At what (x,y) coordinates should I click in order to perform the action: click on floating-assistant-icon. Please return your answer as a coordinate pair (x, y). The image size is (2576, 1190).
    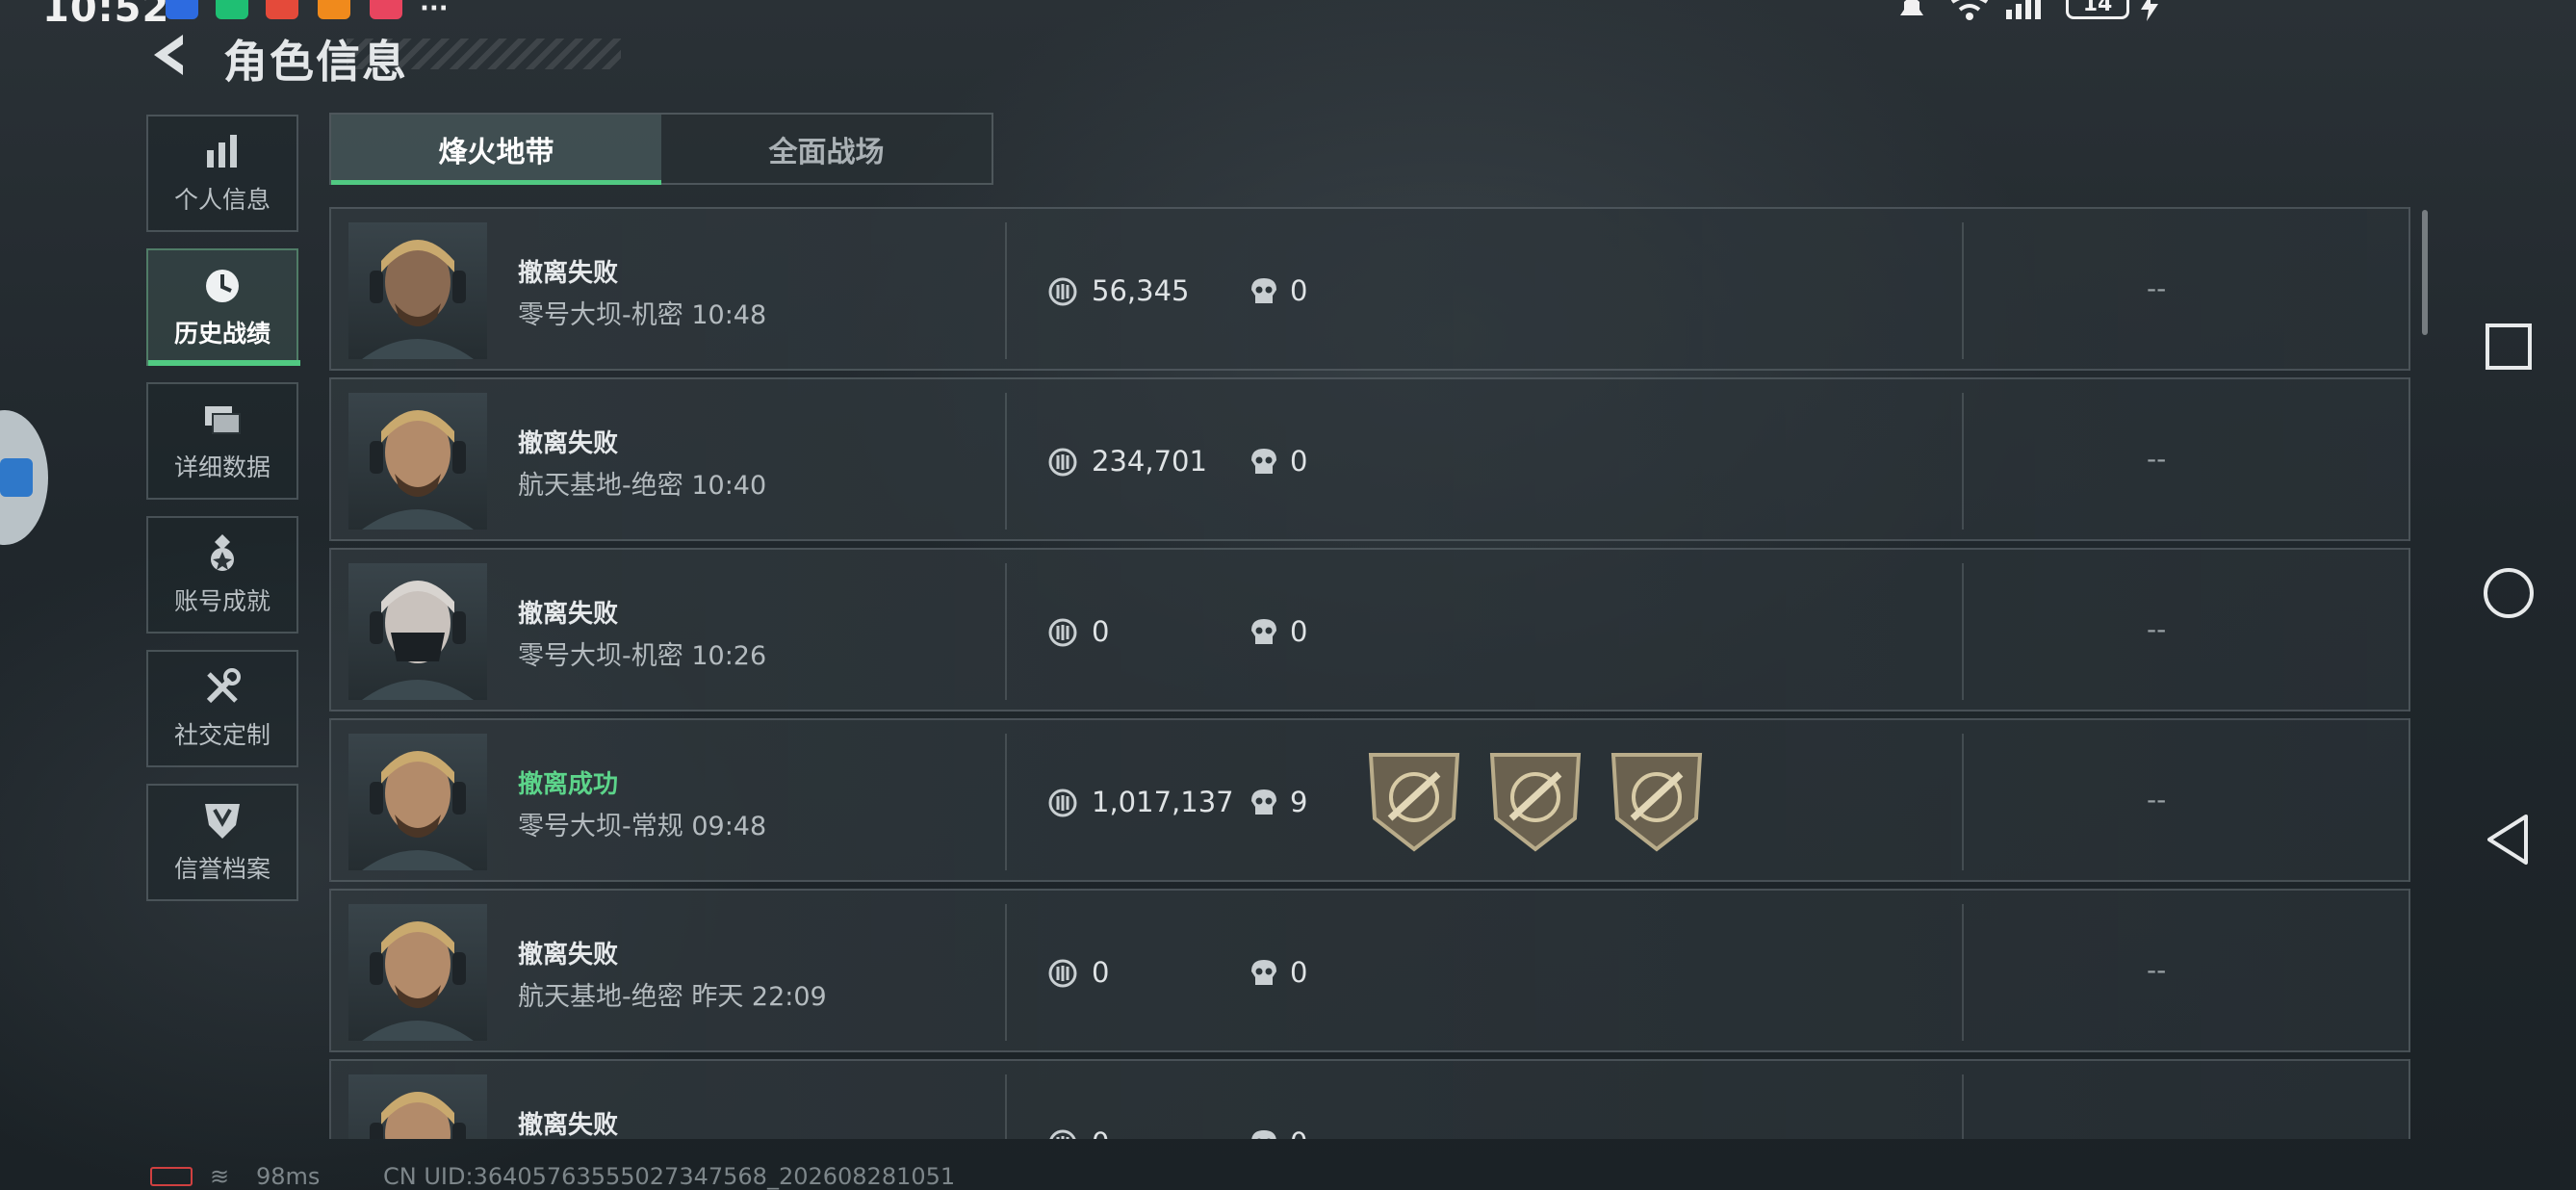
    Looking at the image, I should click on (24, 478).